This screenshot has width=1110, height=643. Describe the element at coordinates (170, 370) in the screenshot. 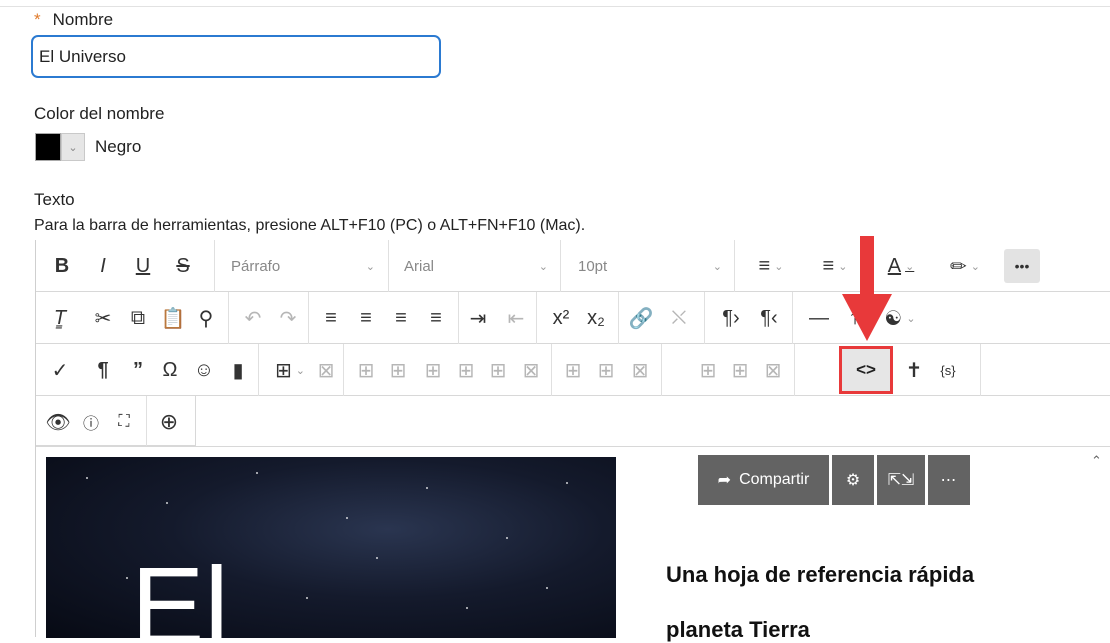

I see `special-char-icon: Ω` at that location.